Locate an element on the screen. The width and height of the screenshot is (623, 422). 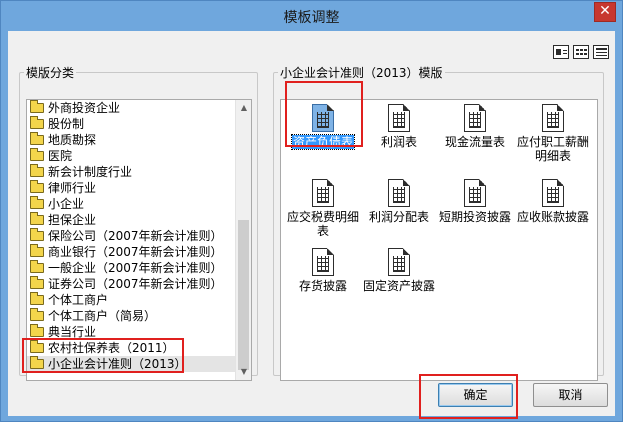
title-bar: 模板调整 ✕ is located at coordinates (311, 16).